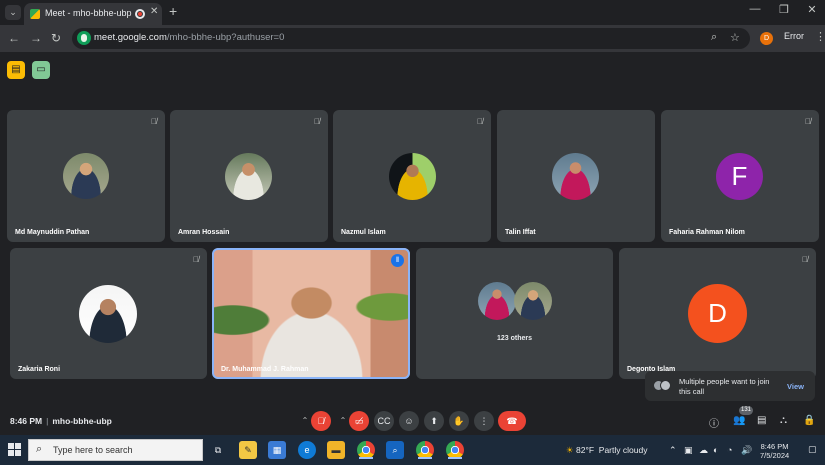 The image size is (825, 465). What do you see at coordinates (434, 421) in the screenshot?
I see `present-screen-button: ⬆` at bounding box center [434, 421].